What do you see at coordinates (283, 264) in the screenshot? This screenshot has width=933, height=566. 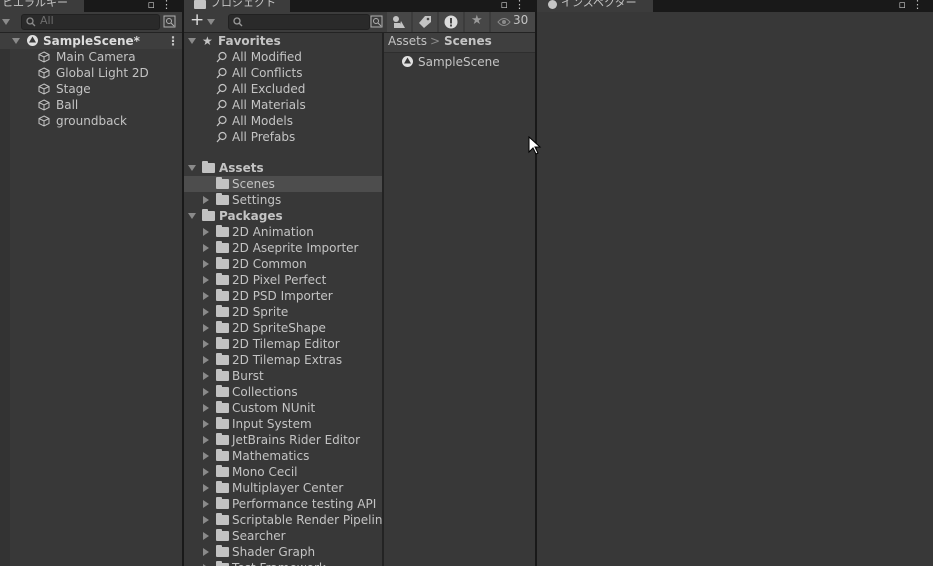 I see `package-folder: 2D Common` at bounding box center [283, 264].